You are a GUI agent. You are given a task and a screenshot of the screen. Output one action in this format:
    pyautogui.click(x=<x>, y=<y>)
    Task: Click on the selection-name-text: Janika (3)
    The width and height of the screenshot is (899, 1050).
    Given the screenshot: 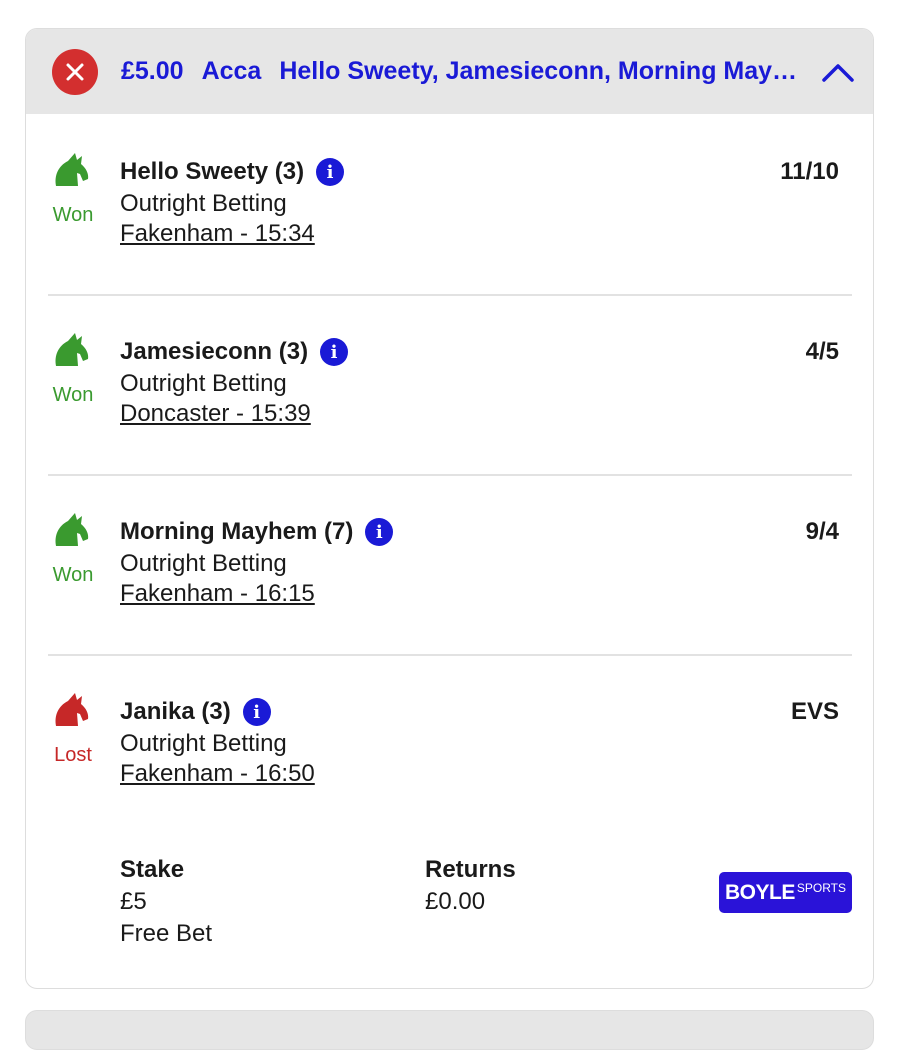 What is the action you would take?
    pyautogui.click(x=175, y=711)
    